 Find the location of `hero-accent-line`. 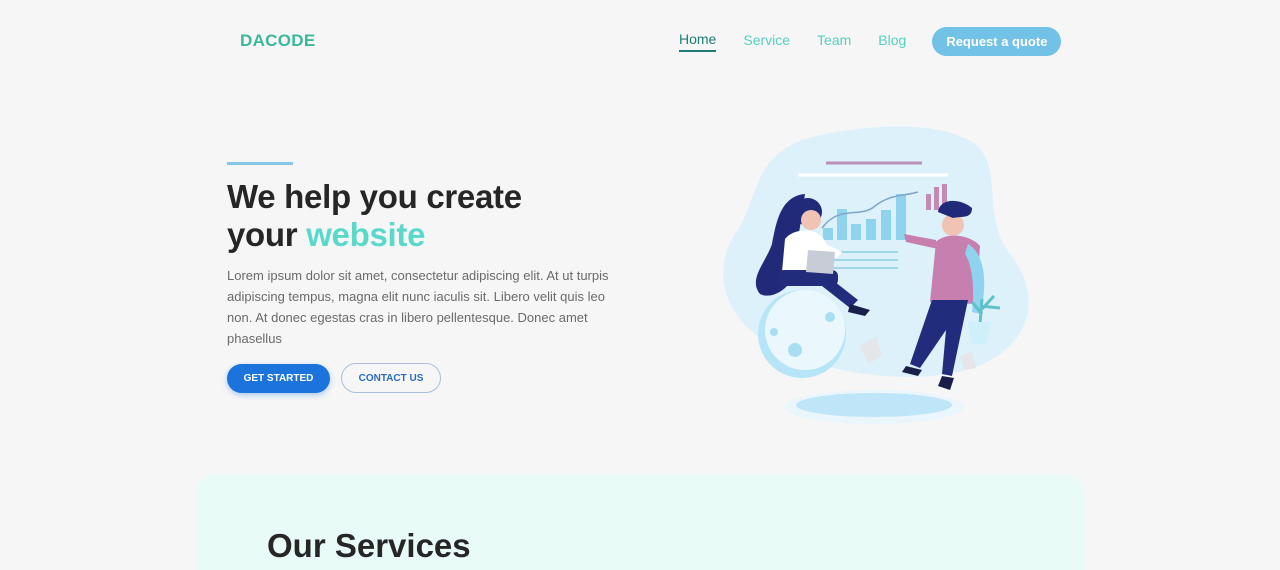

hero-accent-line is located at coordinates (260, 163).